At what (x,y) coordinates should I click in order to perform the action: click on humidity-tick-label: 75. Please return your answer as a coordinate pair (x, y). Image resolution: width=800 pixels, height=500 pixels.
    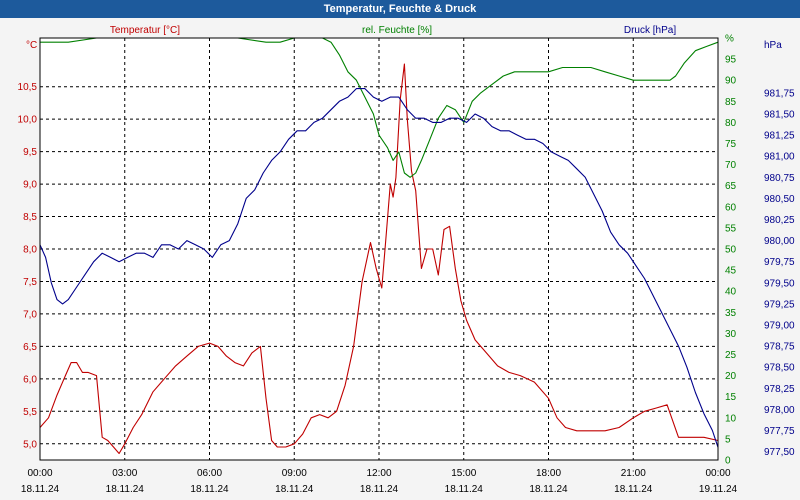
    Looking at the image, I should click on (731, 144).